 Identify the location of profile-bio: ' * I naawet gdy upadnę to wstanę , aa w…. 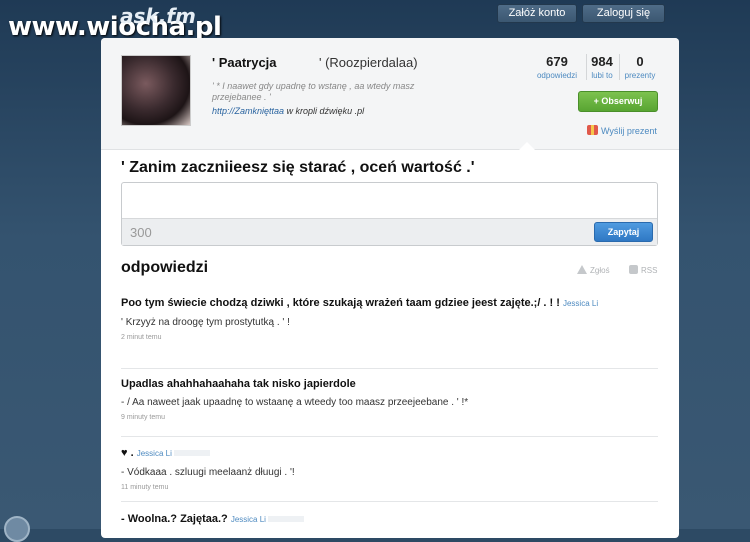
(313, 91).